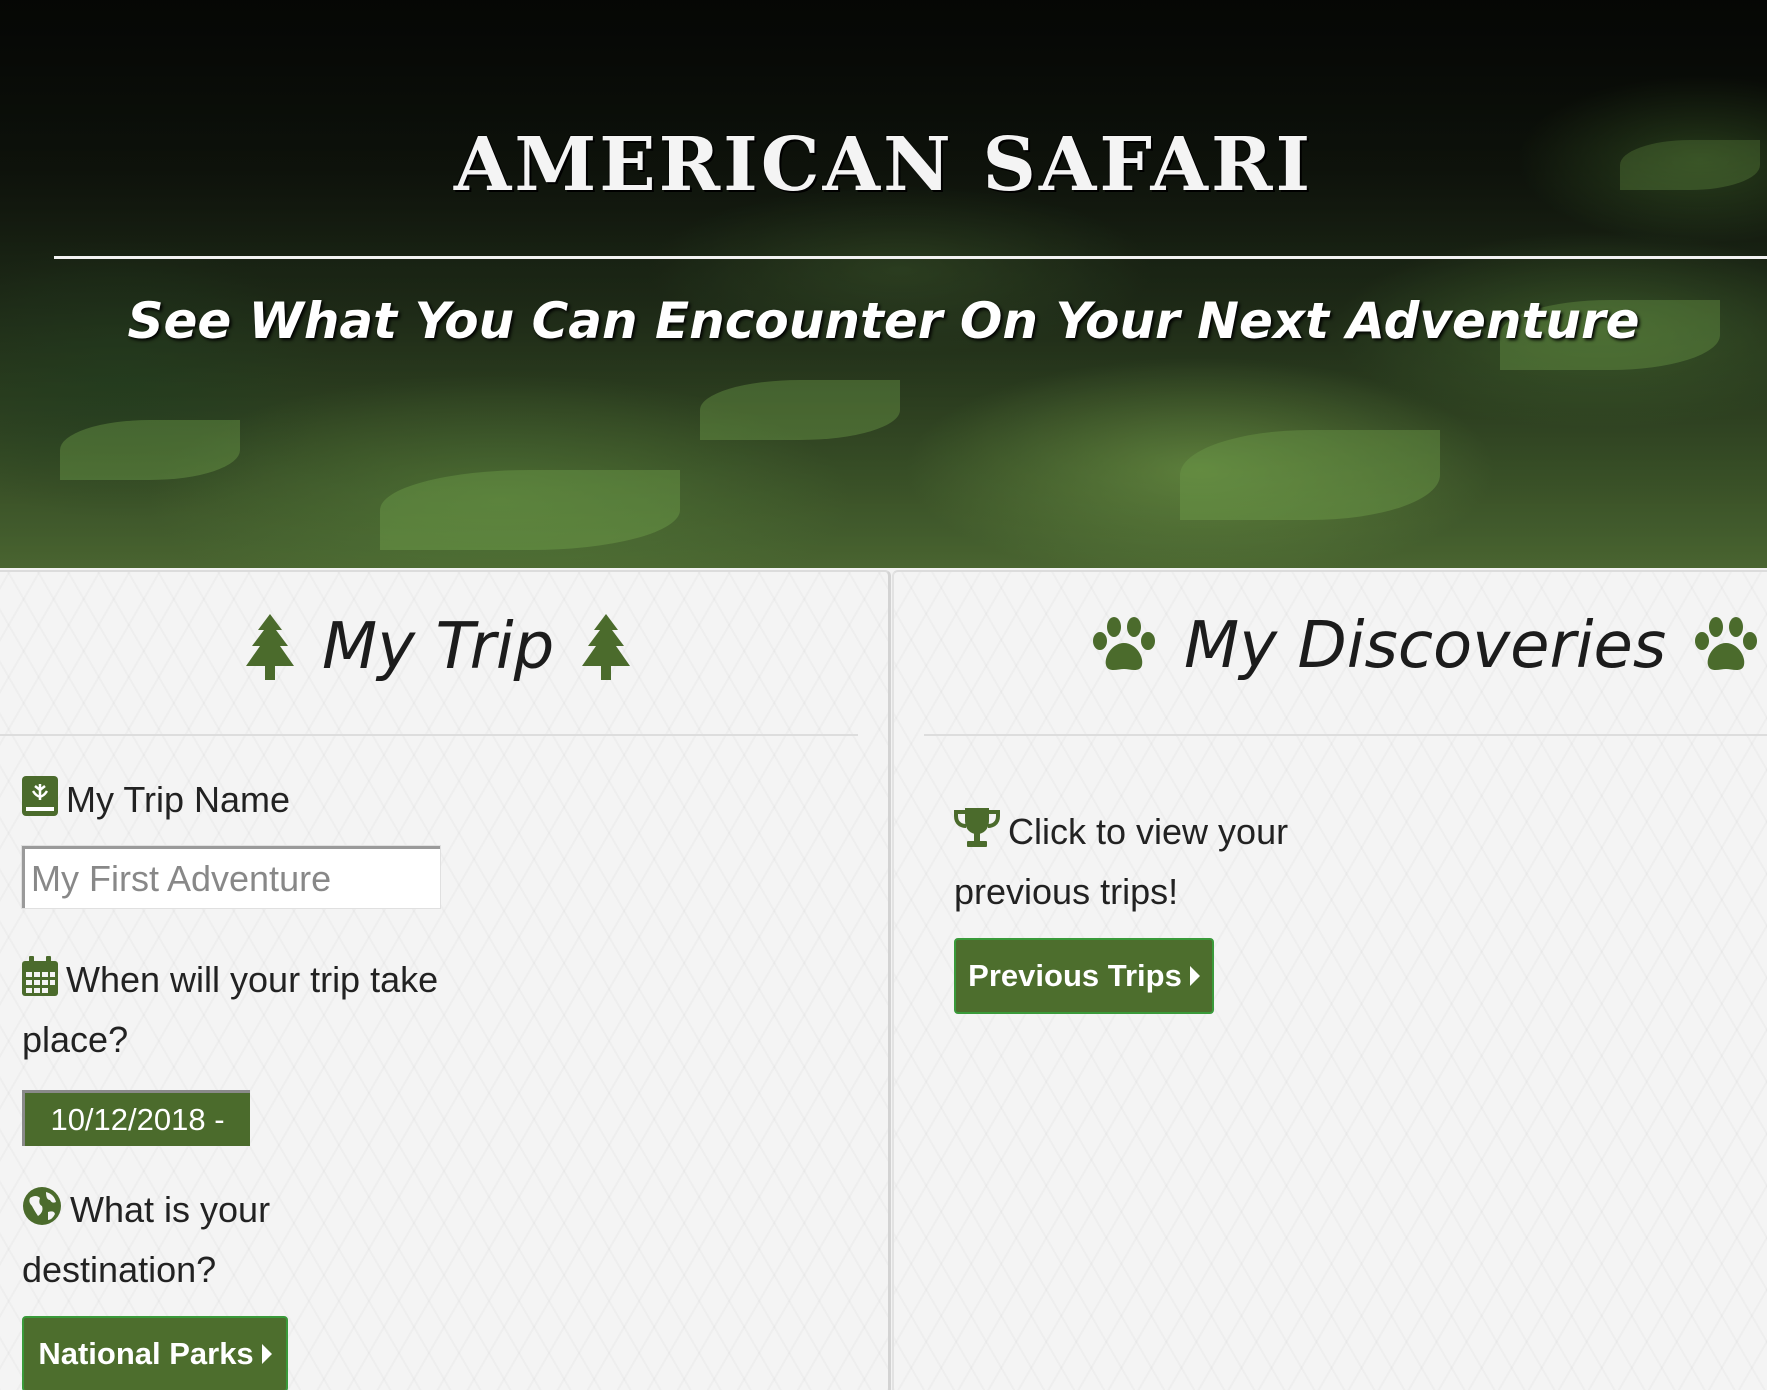 This screenshot has height=1390, width=1767. What do you see at coordinates (977, 828) in the screenshot?
I see `trophy-icon` at bounding box center [977, 828].